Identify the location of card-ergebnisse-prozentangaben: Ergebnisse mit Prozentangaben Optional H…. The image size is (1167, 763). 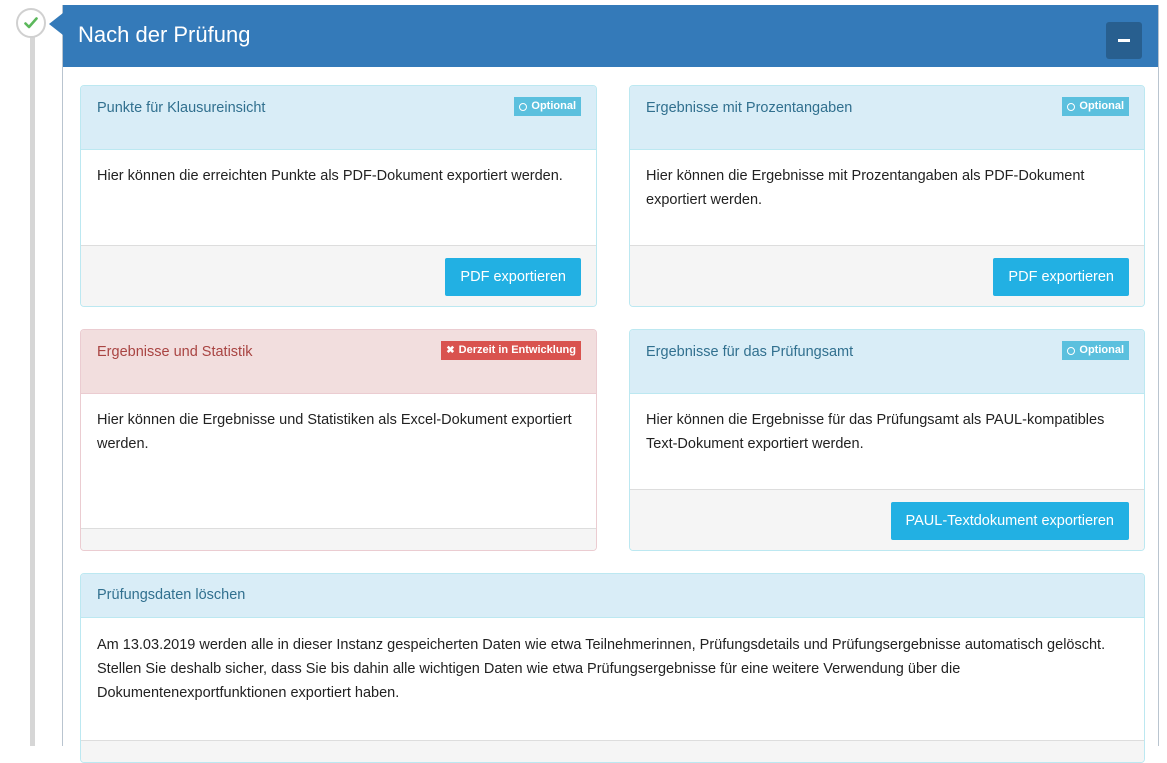
(887, 196).